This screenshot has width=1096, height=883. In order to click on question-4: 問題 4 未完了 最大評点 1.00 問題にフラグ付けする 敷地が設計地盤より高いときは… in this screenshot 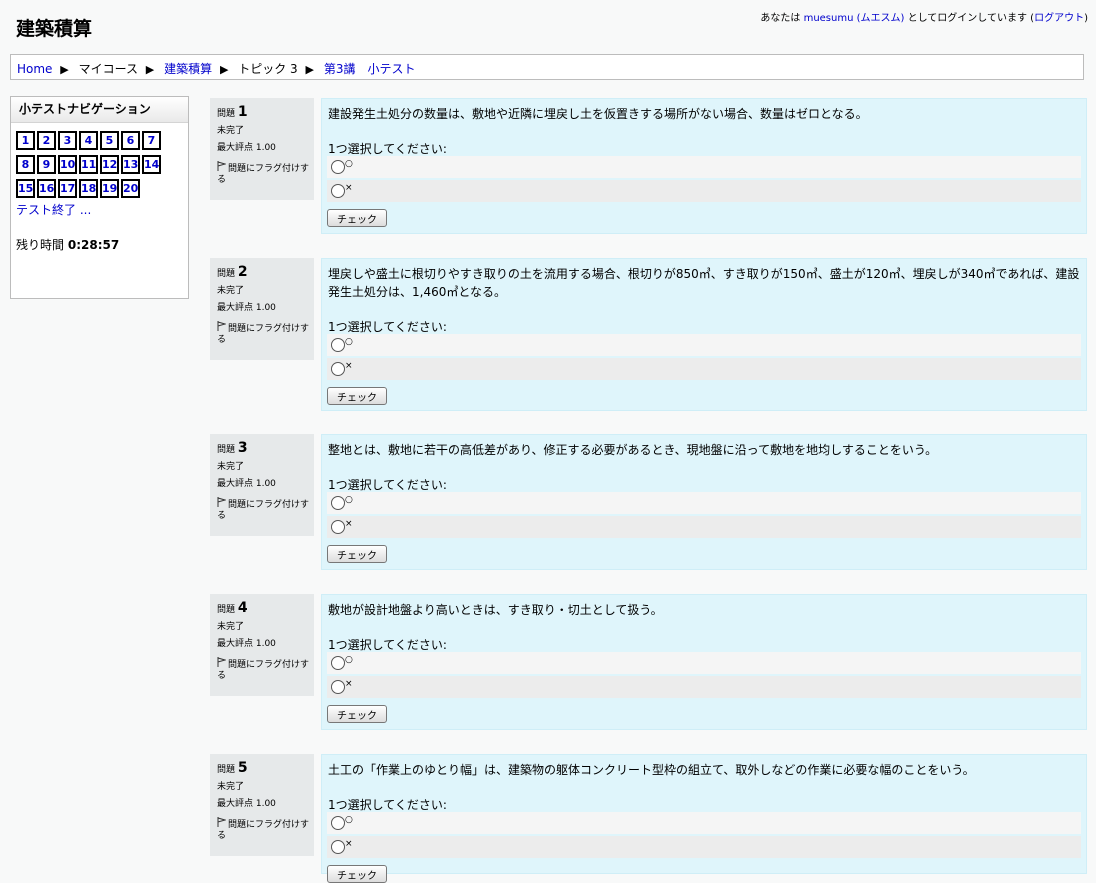, I will do `click(648, 662)`.